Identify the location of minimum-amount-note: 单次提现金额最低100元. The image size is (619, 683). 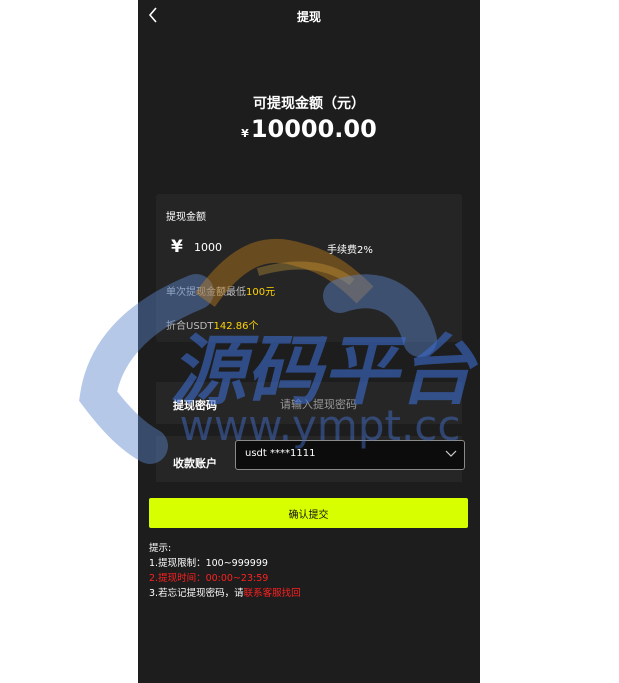
(220, 290).